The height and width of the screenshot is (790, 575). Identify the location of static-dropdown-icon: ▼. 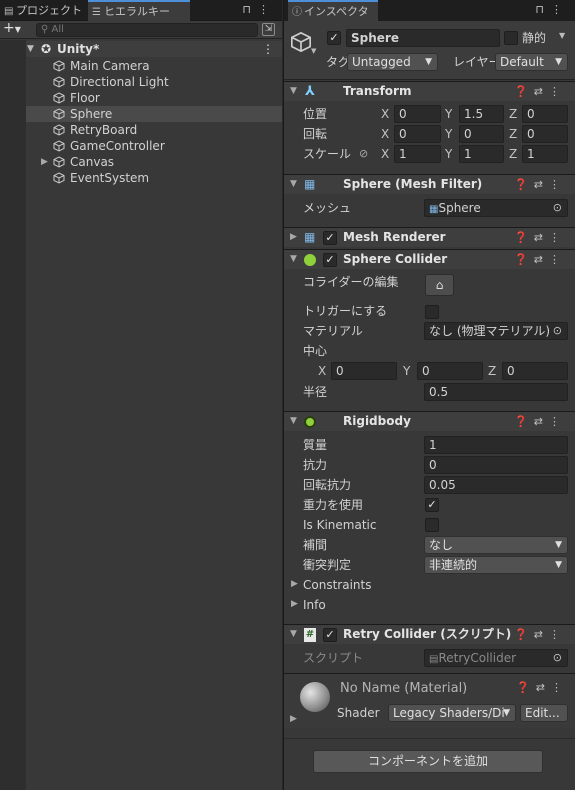
(562, 35).